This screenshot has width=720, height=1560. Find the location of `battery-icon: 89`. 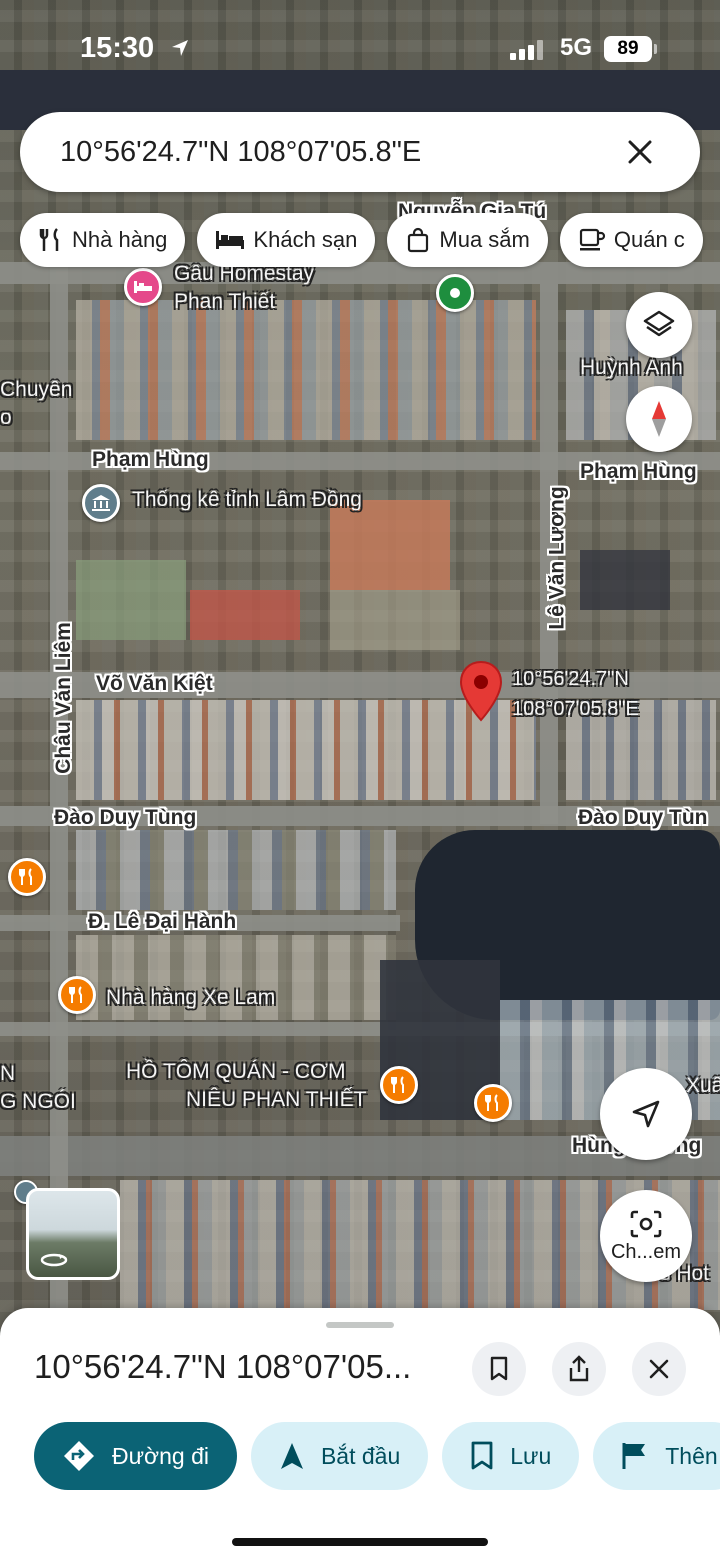

battery-icon: 89 is located at coordinates (628, 49).